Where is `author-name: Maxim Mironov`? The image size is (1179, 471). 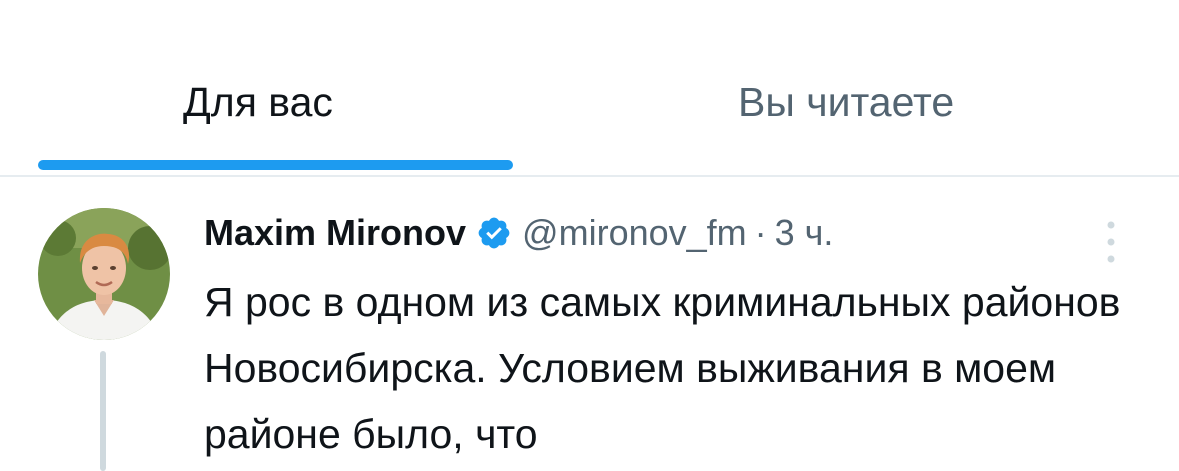 author-name: Maxim Mironov is located at coordinates (335, 233).